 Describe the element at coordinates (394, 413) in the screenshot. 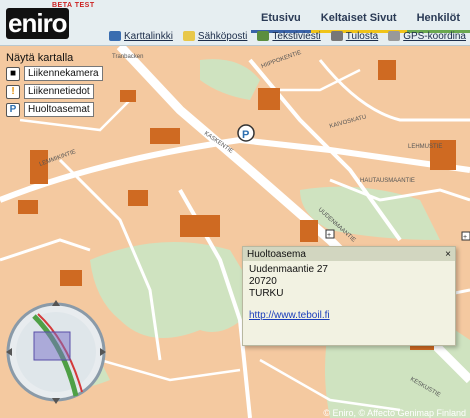

I see `map-credit: © Eniro, © Affecto Genimap Finland` at that location.